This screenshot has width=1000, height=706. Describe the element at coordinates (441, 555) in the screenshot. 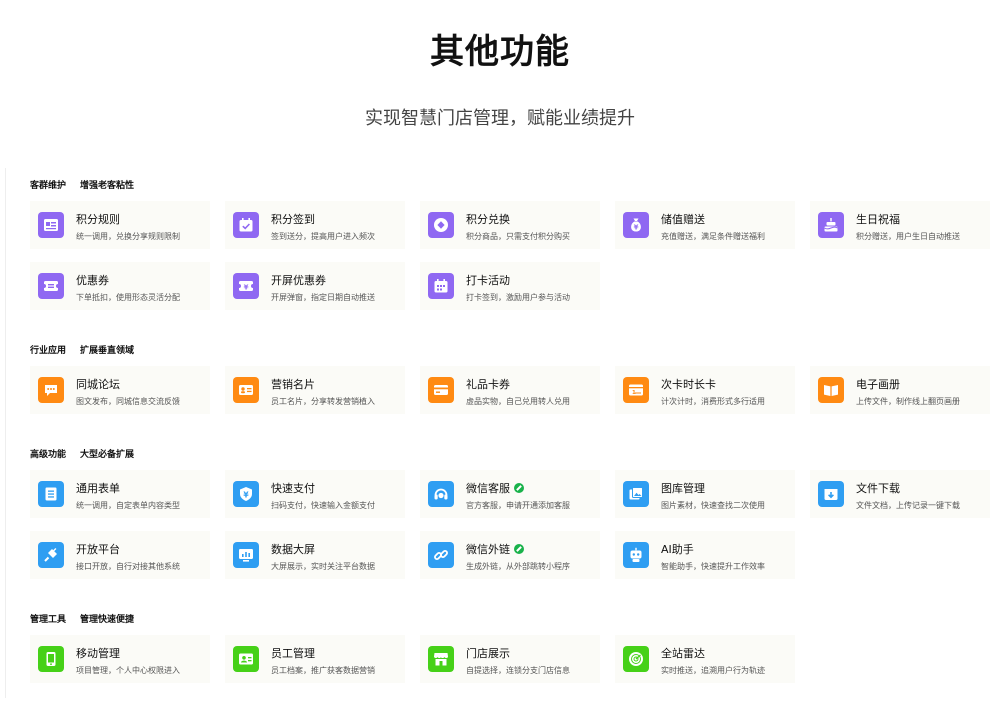

I see `chain-link-icon` at that location.